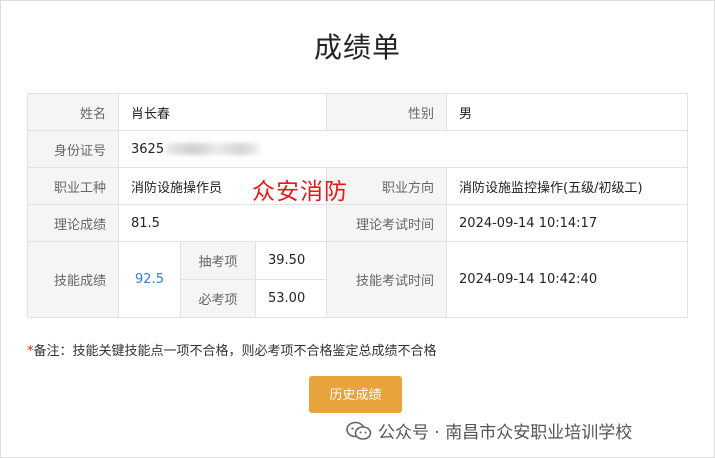 This screenshot has width=715, height=458. I want to click on theory-time-value: 2024-09-14 10:14:17, so click(567, 223).